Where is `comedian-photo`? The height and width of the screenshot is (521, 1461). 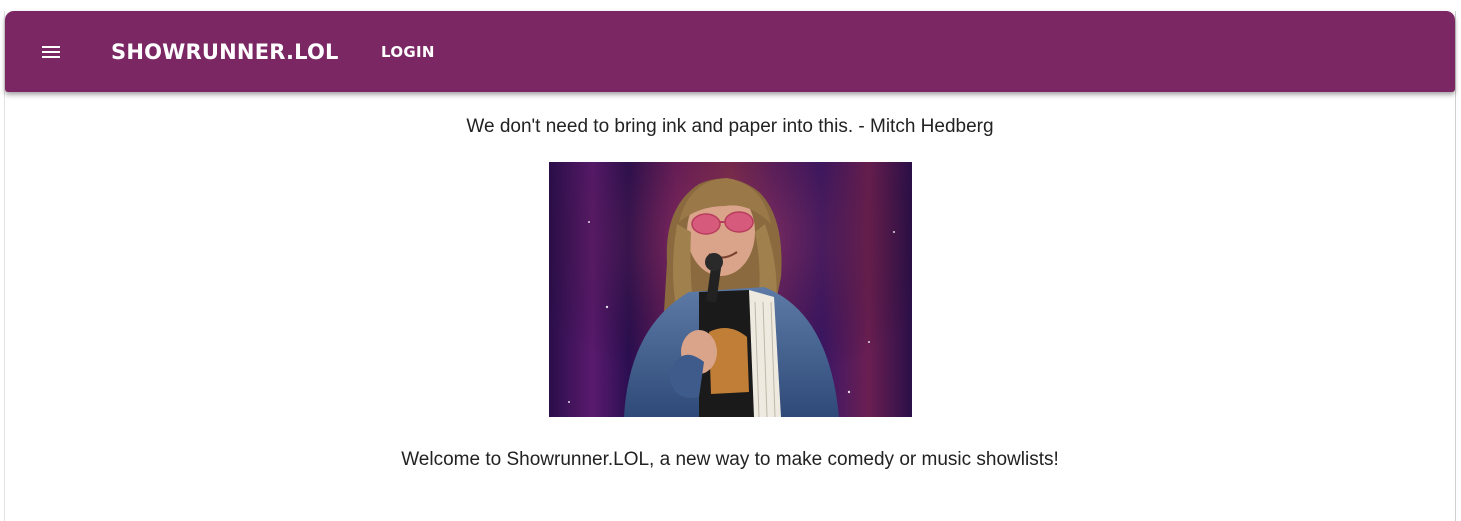 comedian-photo is located at coordinates (730, 289).